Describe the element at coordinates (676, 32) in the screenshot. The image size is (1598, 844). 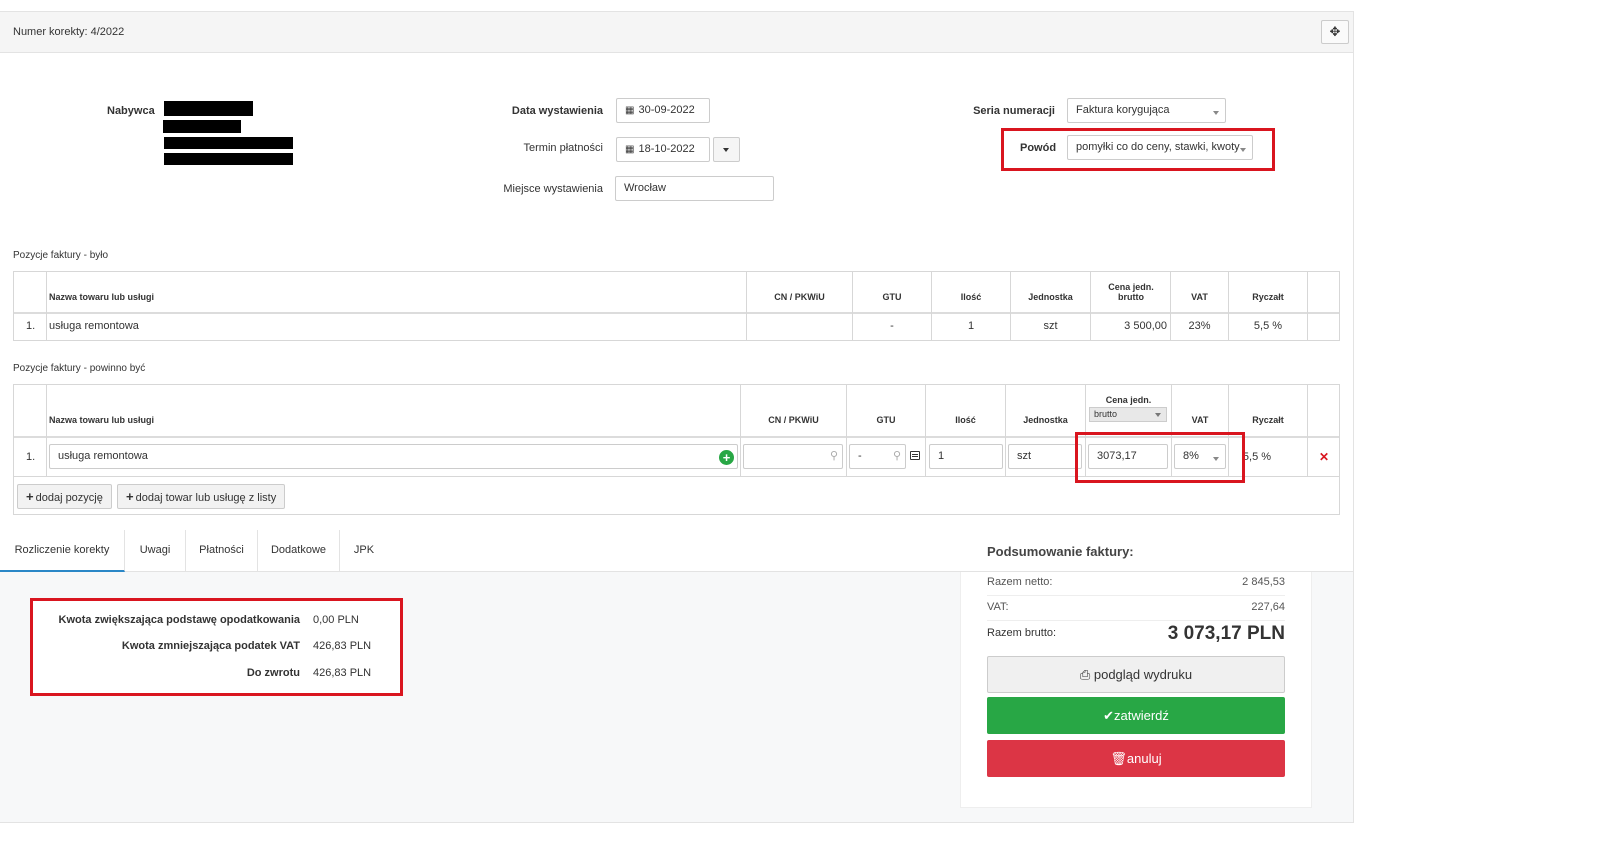
I see `panel-header: Numer korekty: 4/2022 ✥` at that location.